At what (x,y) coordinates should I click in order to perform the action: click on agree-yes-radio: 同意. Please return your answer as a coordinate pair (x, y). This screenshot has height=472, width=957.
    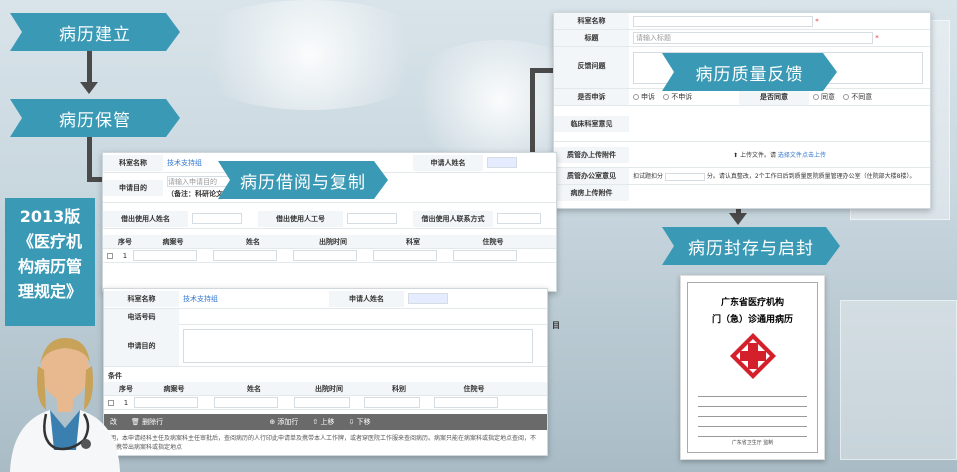
    Looking at the image, I should click on (824, 97).